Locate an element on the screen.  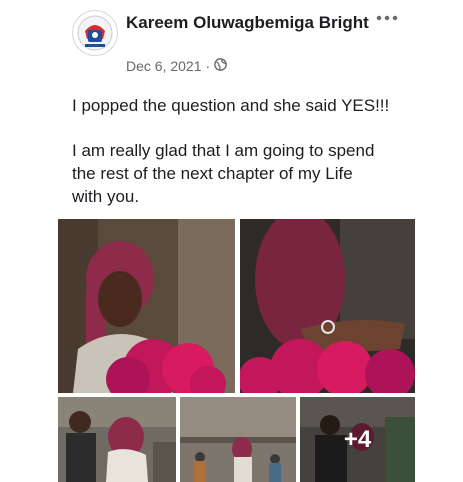
post-date: Dec 6, 2021 is located at coordinates (164, 66).